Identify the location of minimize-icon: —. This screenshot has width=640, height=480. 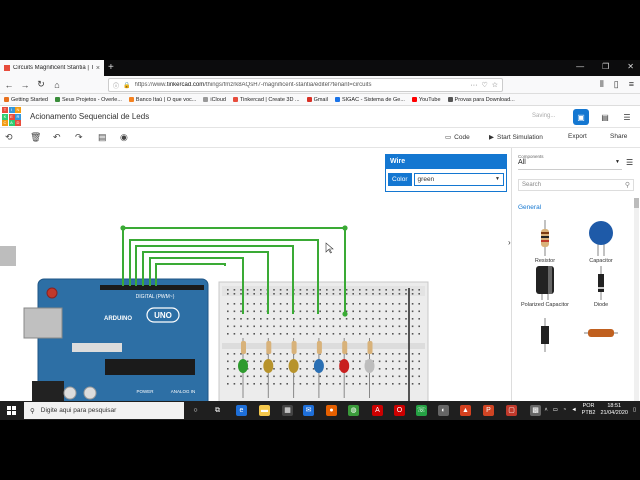
(580, 66).